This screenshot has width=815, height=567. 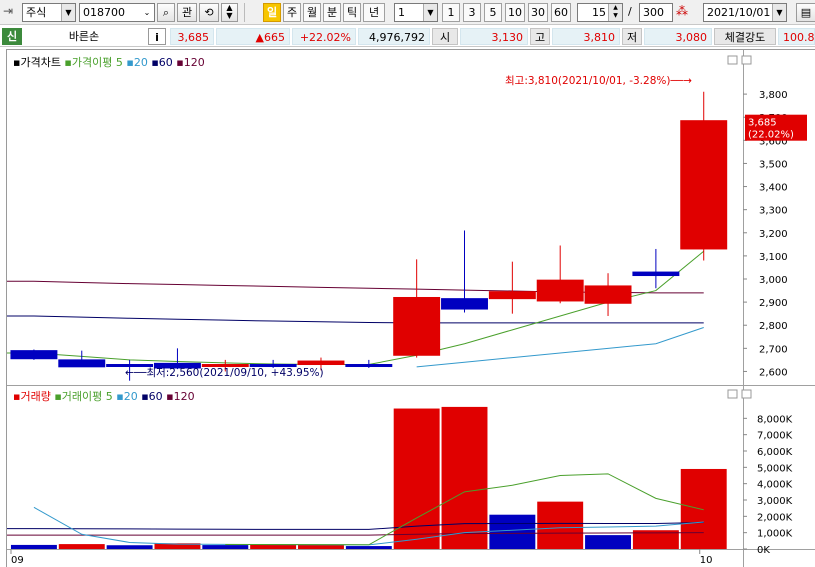 I want to click on volume-tick-label: 5,000K, so click(x=775, y=468).